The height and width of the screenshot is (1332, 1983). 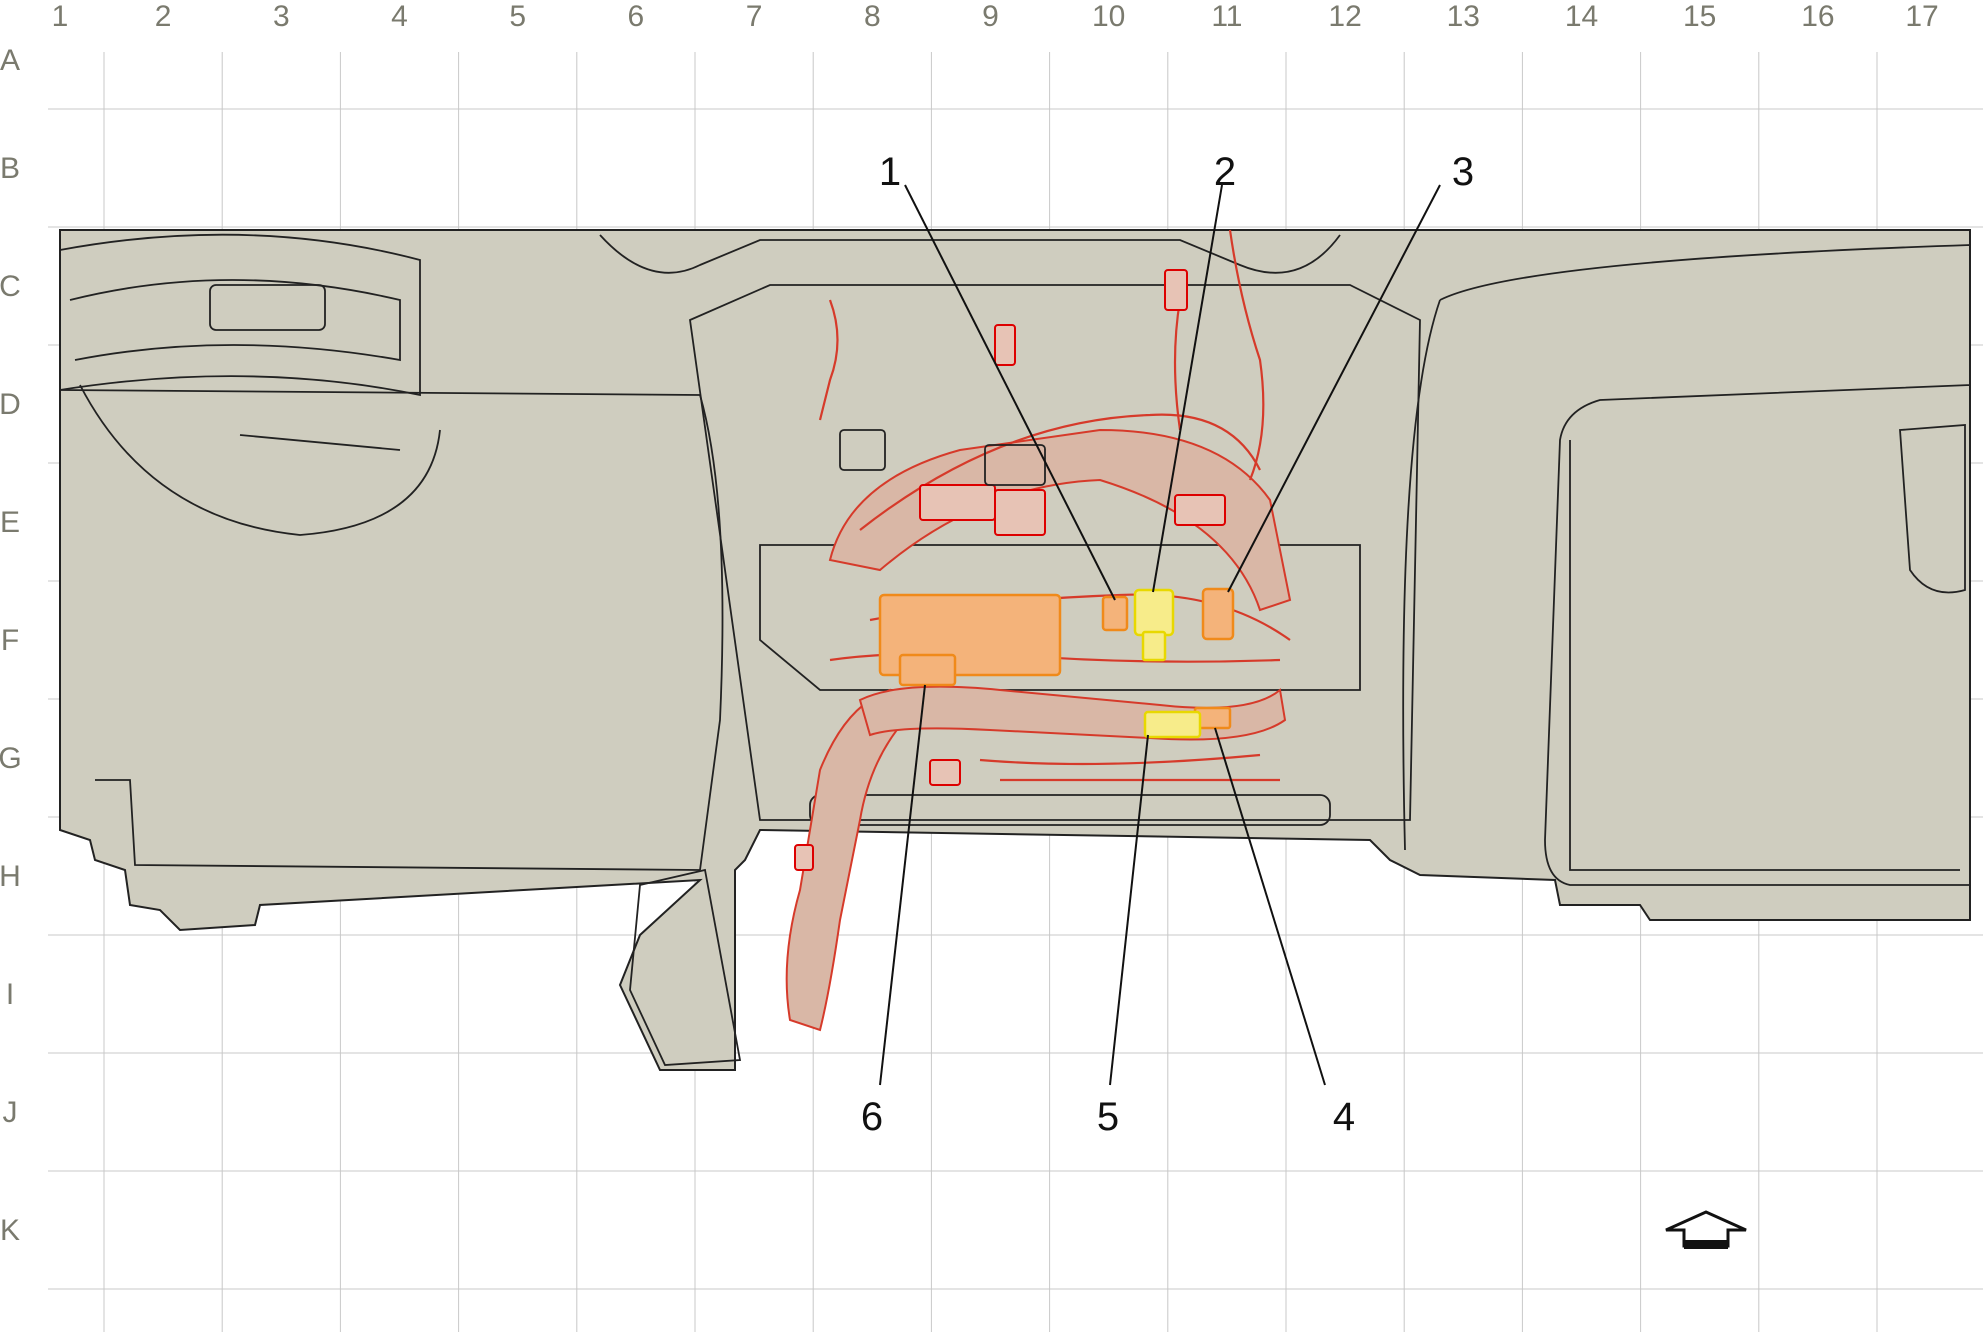 What do you see at coordinates (10, 640) in the screenshot?
I see `grid-row-label: F` at bounding box center [10, 640].